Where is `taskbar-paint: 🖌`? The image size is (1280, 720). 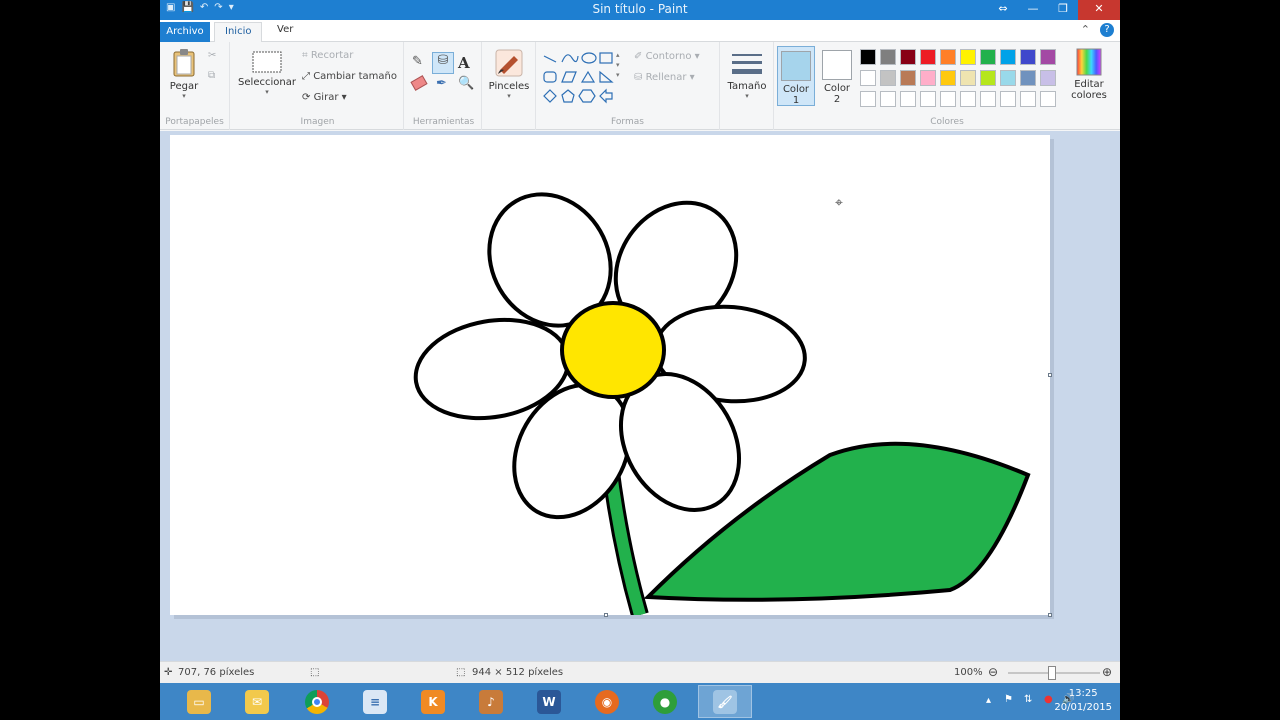 taskbar-paint: 🖌 is located at coordinates (725, 701).